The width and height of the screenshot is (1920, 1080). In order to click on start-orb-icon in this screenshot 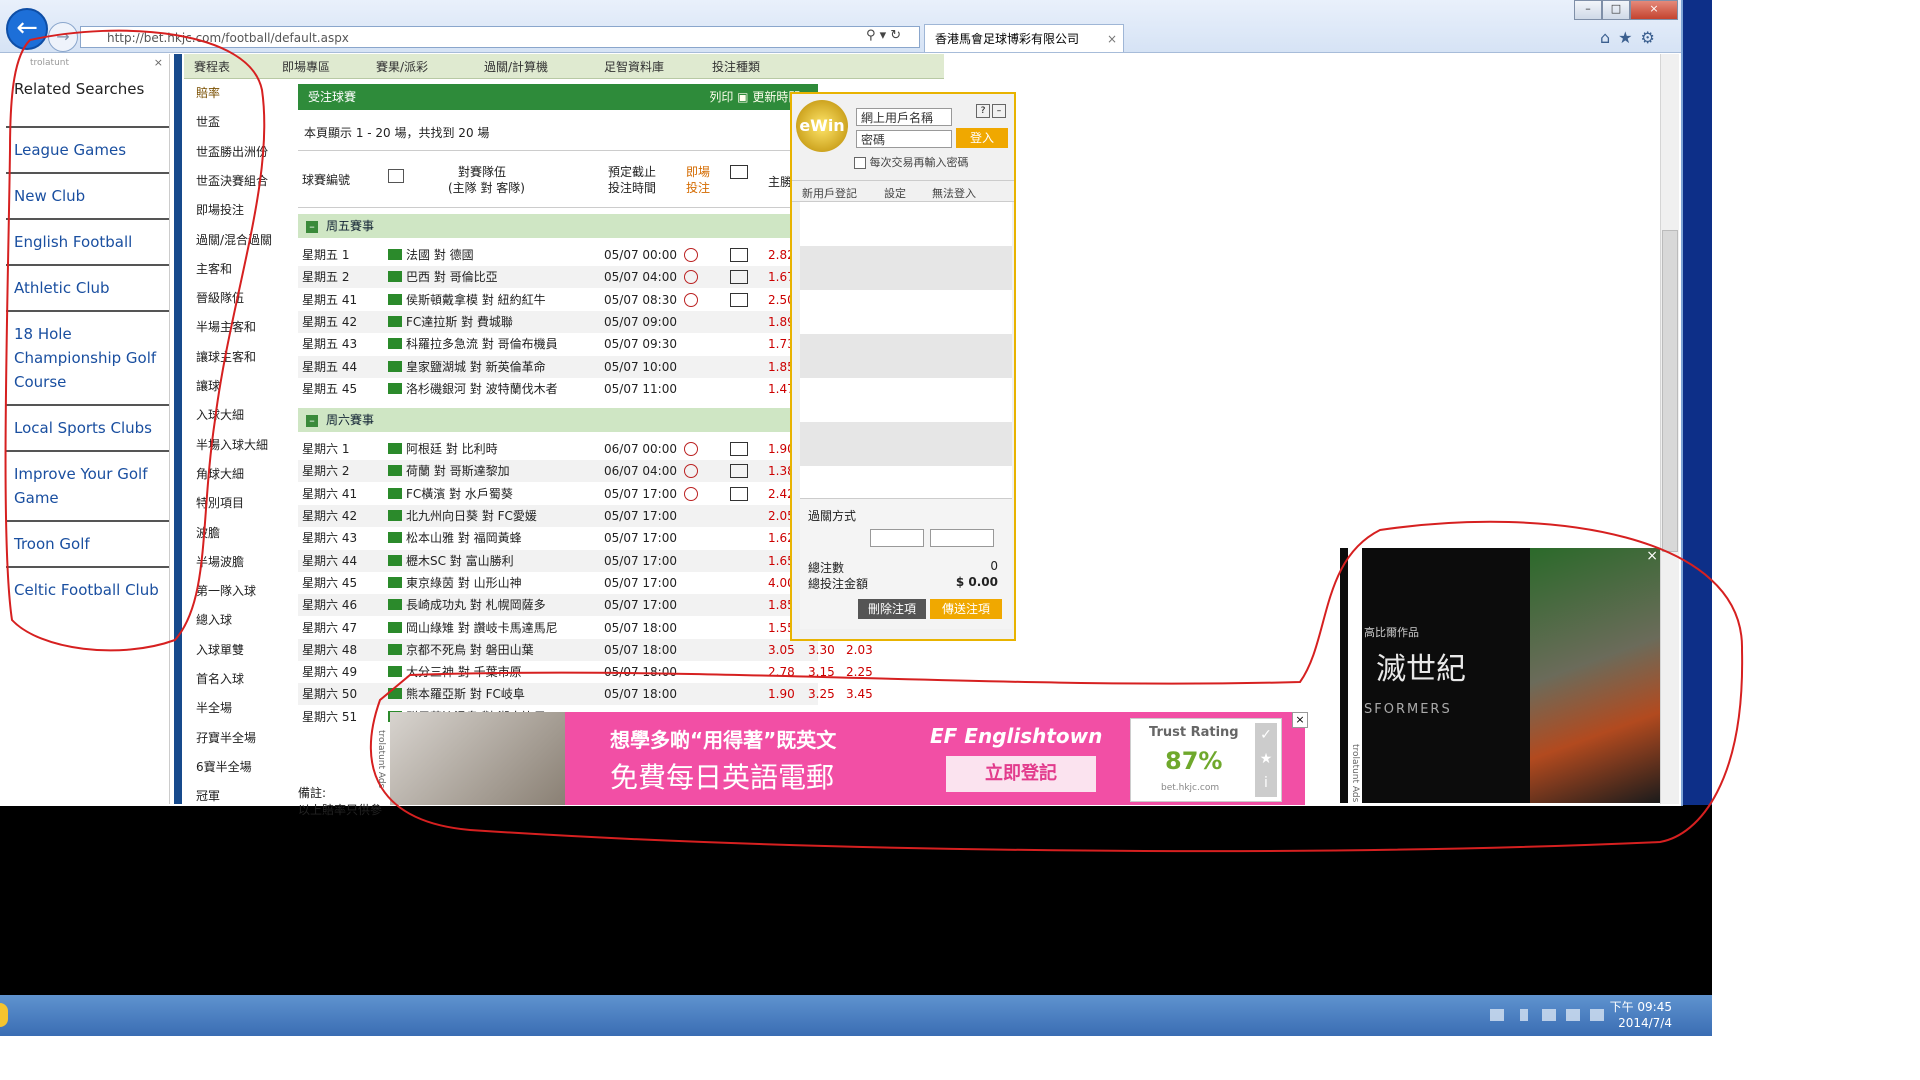, I will do `click(4, 1015)`.